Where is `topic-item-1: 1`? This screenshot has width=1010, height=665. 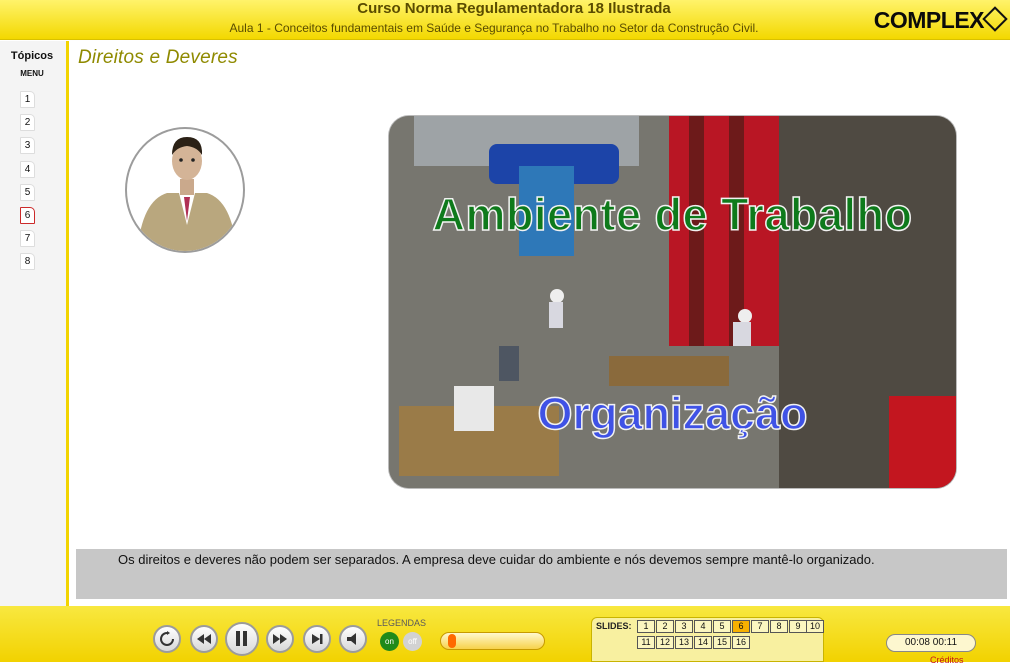
topic-item-1: 1 is located at coordinates (27, 99).